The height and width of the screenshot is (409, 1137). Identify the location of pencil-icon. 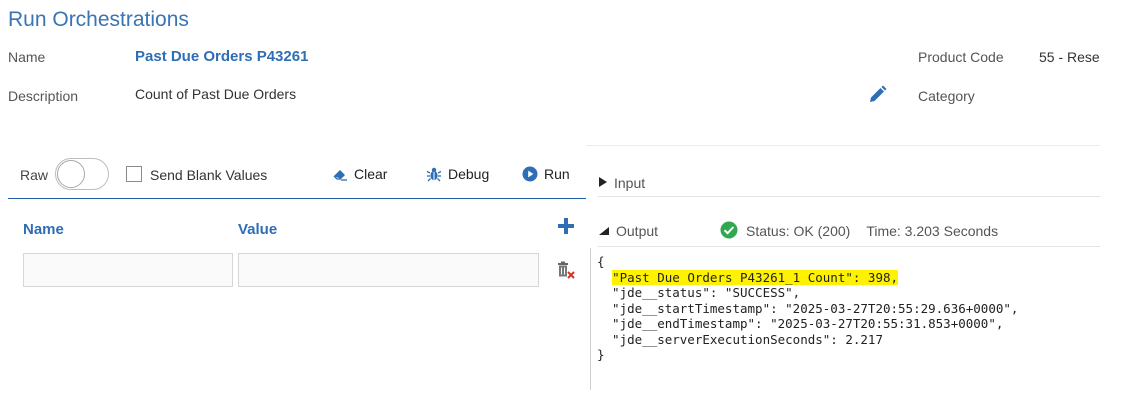
(877, 95).